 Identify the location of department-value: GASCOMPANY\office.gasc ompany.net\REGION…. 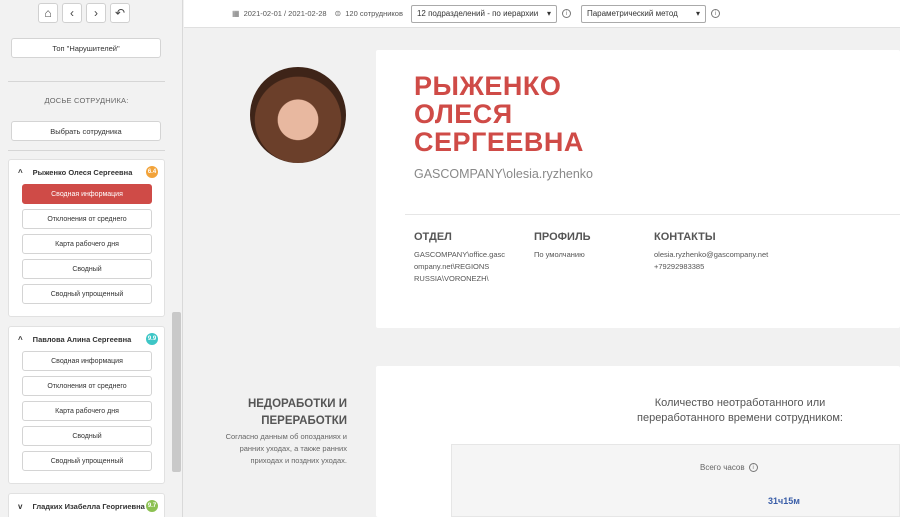
(460, 266).